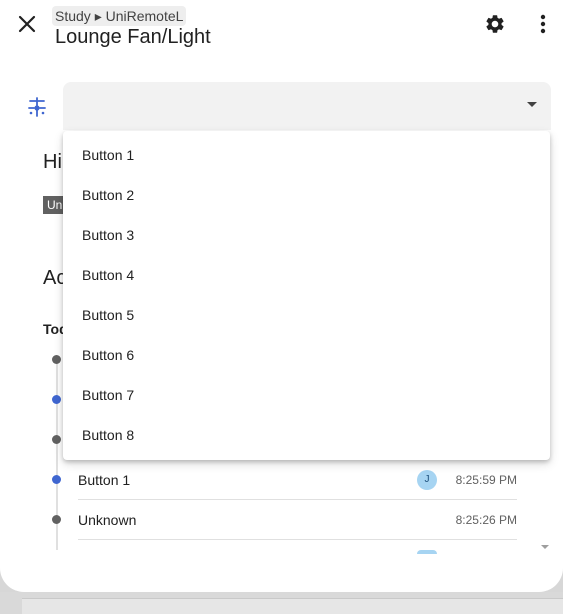 The width and height of the screenshot is (563, 614). Describe the element at coordinates (119, 16) in the screenshot. I see `breadcrumb: Study ▸ UniRemoteL` at that location.